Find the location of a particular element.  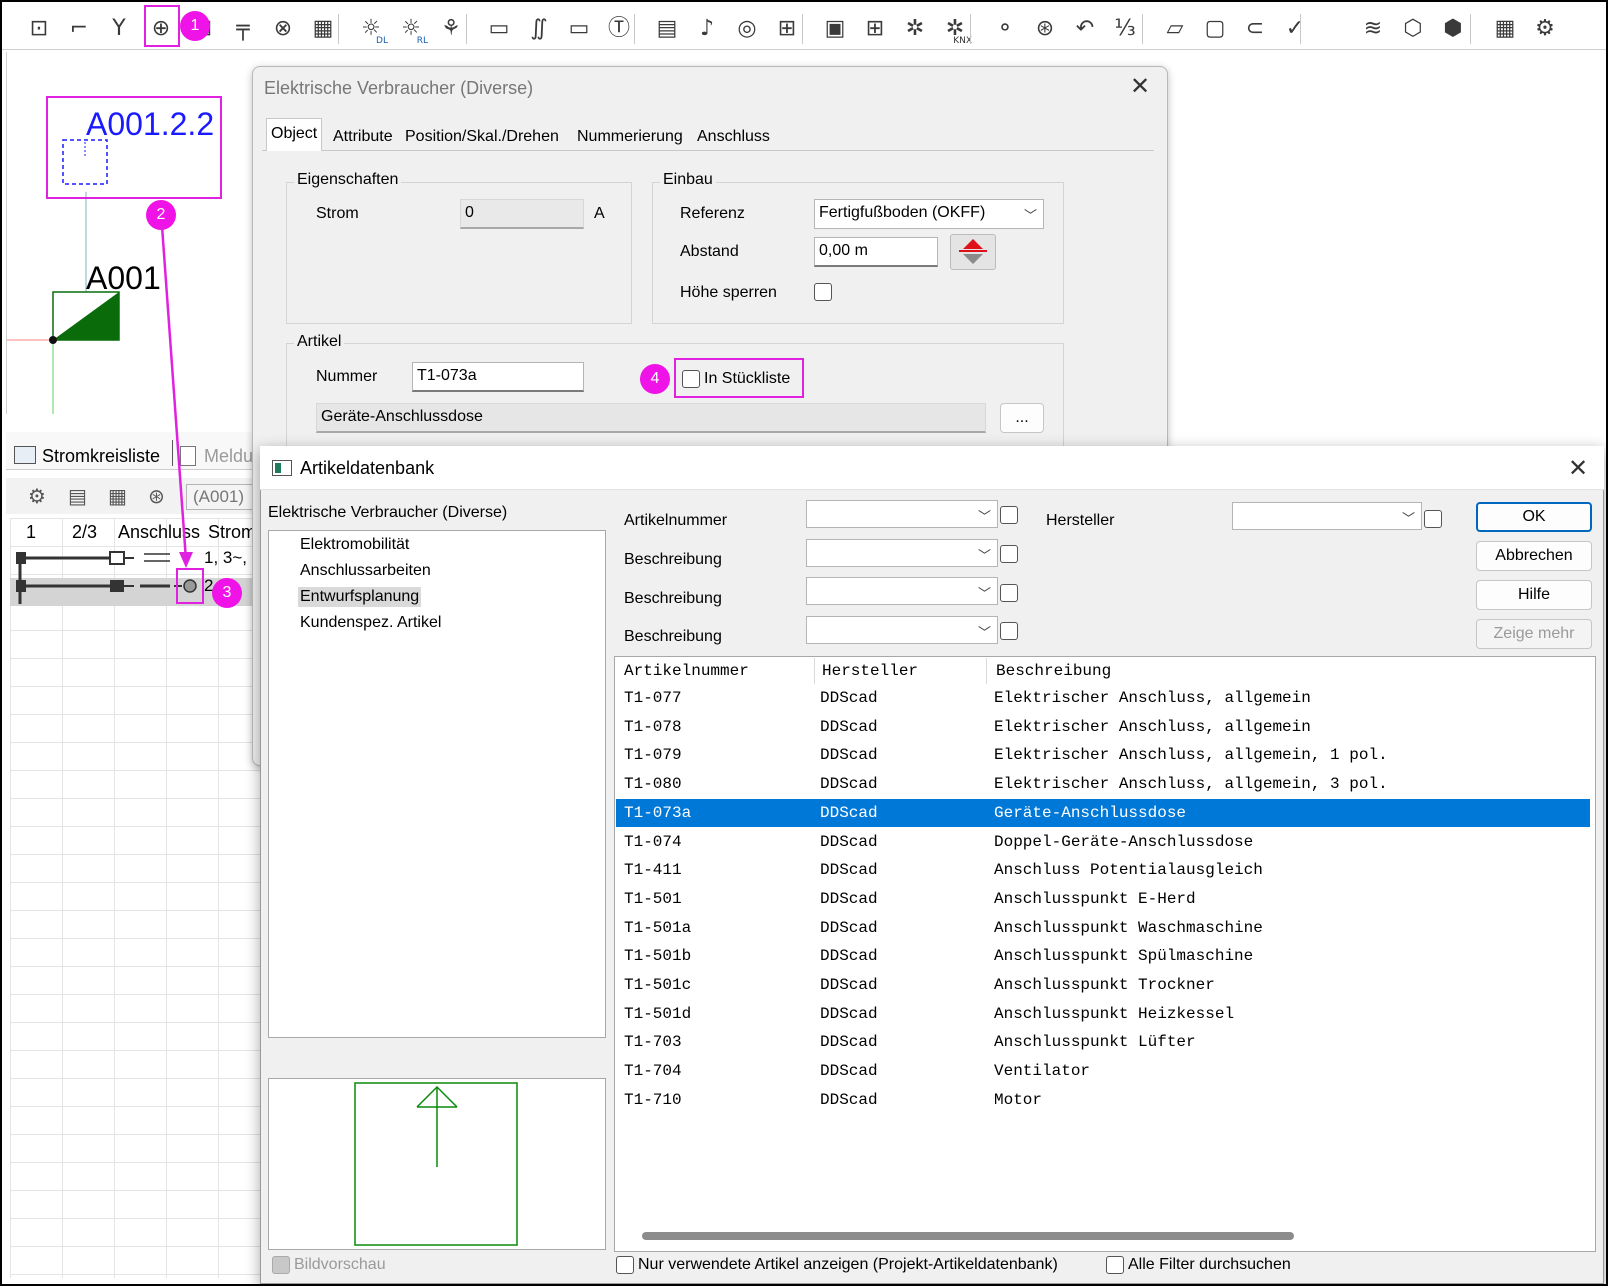

table-row: T1-703 DDScad Anschlusspunkt Lüfter is located at coordinates (1103, 1042).